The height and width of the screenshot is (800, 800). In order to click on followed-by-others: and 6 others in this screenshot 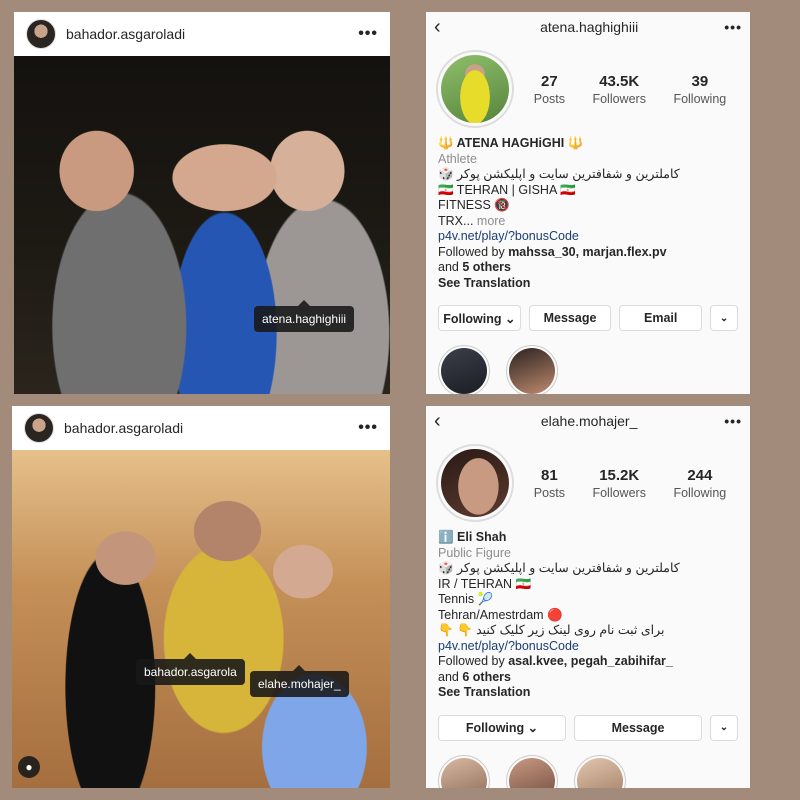, I will do `click(588, 678)`.